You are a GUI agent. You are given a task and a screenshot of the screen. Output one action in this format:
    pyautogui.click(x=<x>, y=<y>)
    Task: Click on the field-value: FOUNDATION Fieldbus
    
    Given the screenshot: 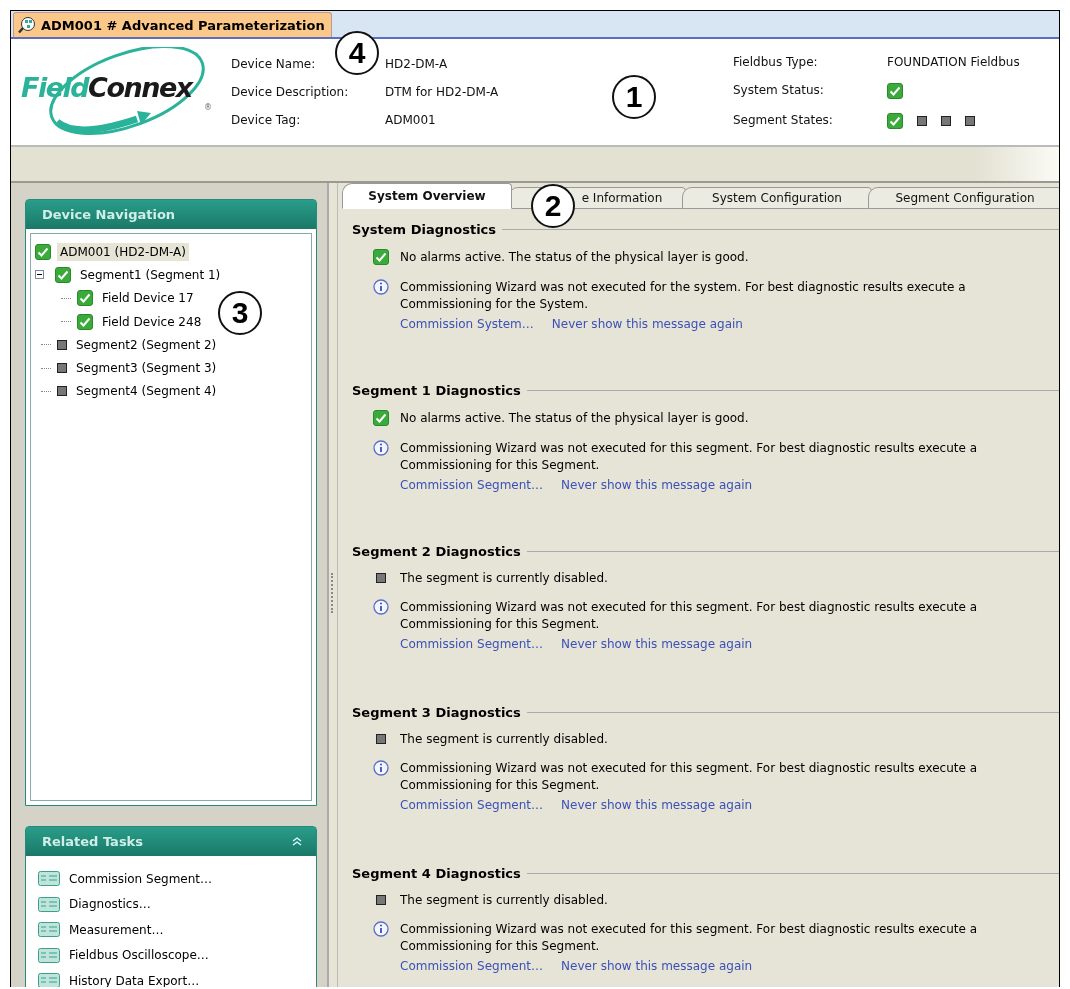 What is the action you would take?
    pyautogui.click(x=954, y=62)
    